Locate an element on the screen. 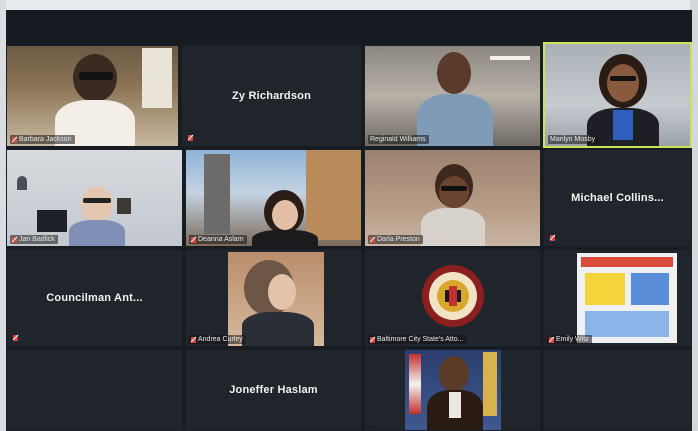  participant-name-label: Emily Witz is located at coordinates (569, 339).